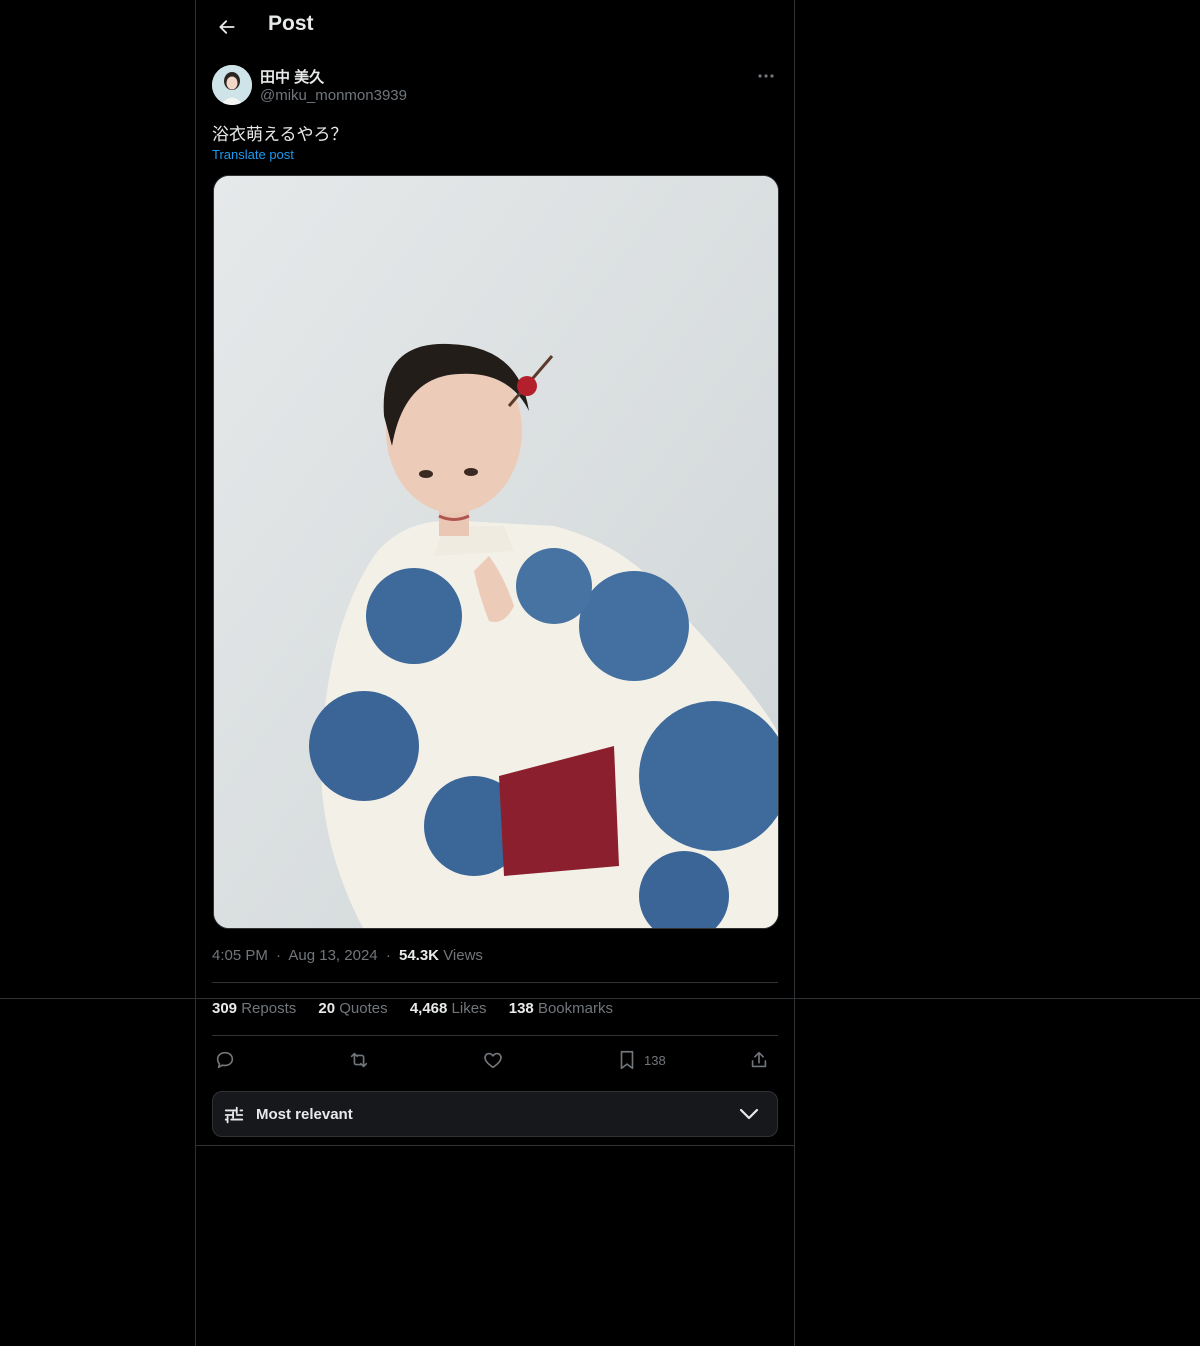 The image size is (1200, 1346). What do you see at coordinates (234, 1115) in the screenshot?
I see `filter-sliders-icon` at bounding box center [234, 1115].